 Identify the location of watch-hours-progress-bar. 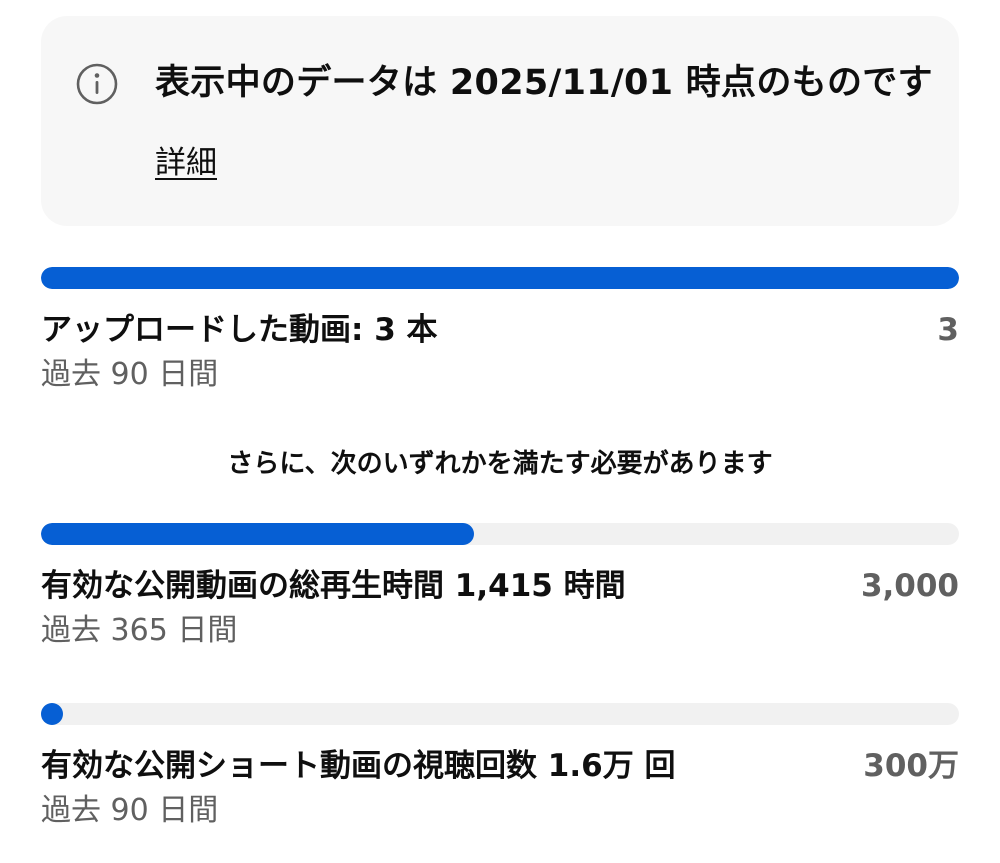
(500, 534).